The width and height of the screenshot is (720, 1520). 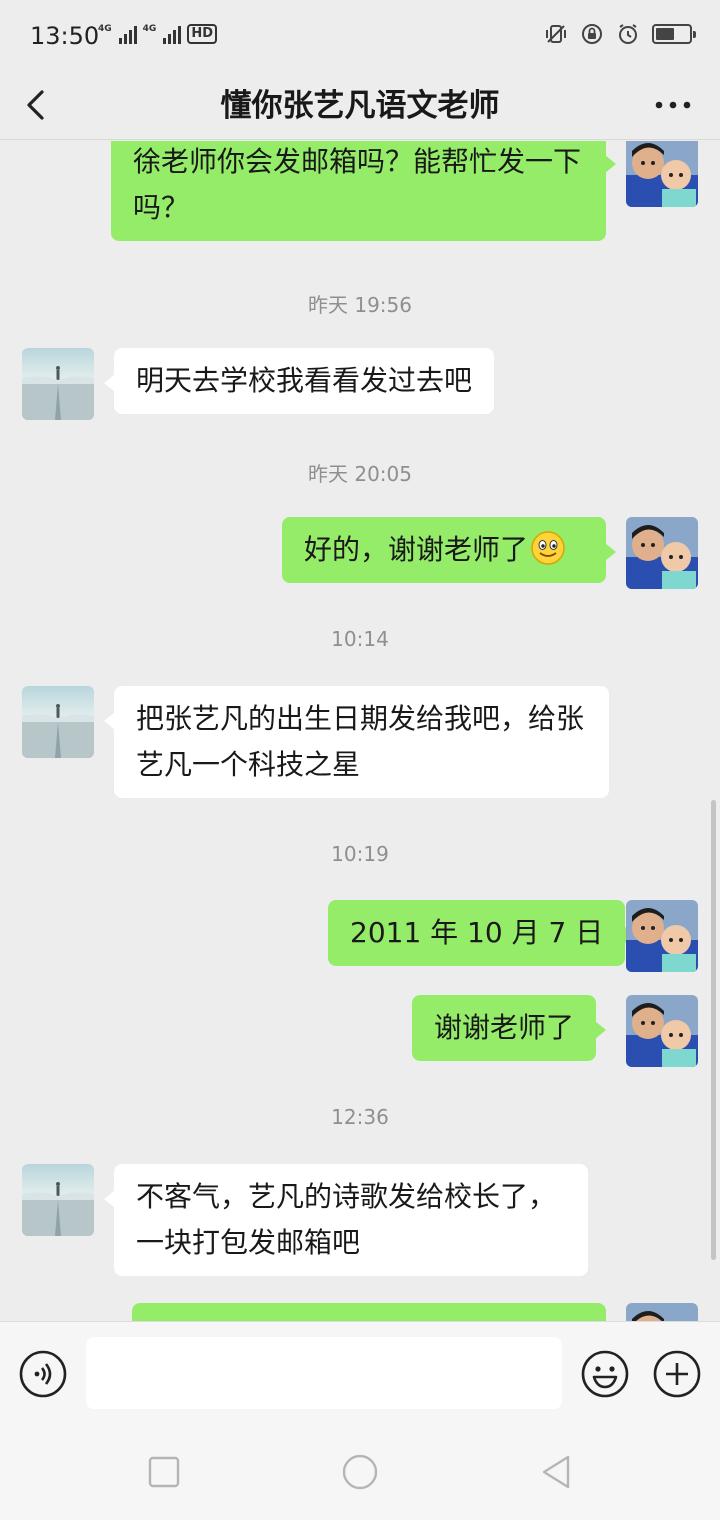 I want to click on contact-message-bubble: 把张艺凡的出生日期发给我吧，给张艺凡一个科技之星, so click(x=356, y=742).